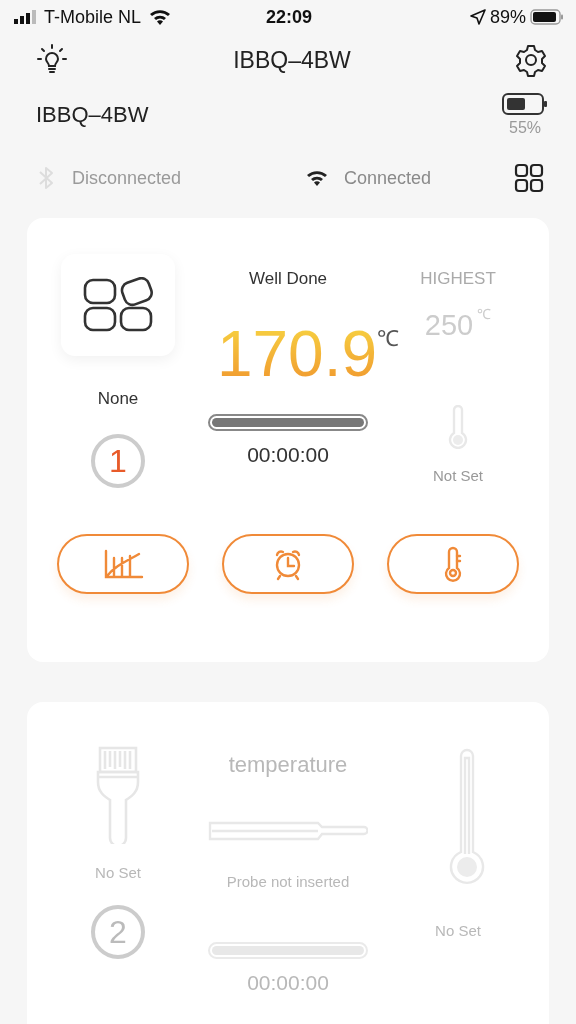  I want to click on target-label: Not Set, so click(458, 476).